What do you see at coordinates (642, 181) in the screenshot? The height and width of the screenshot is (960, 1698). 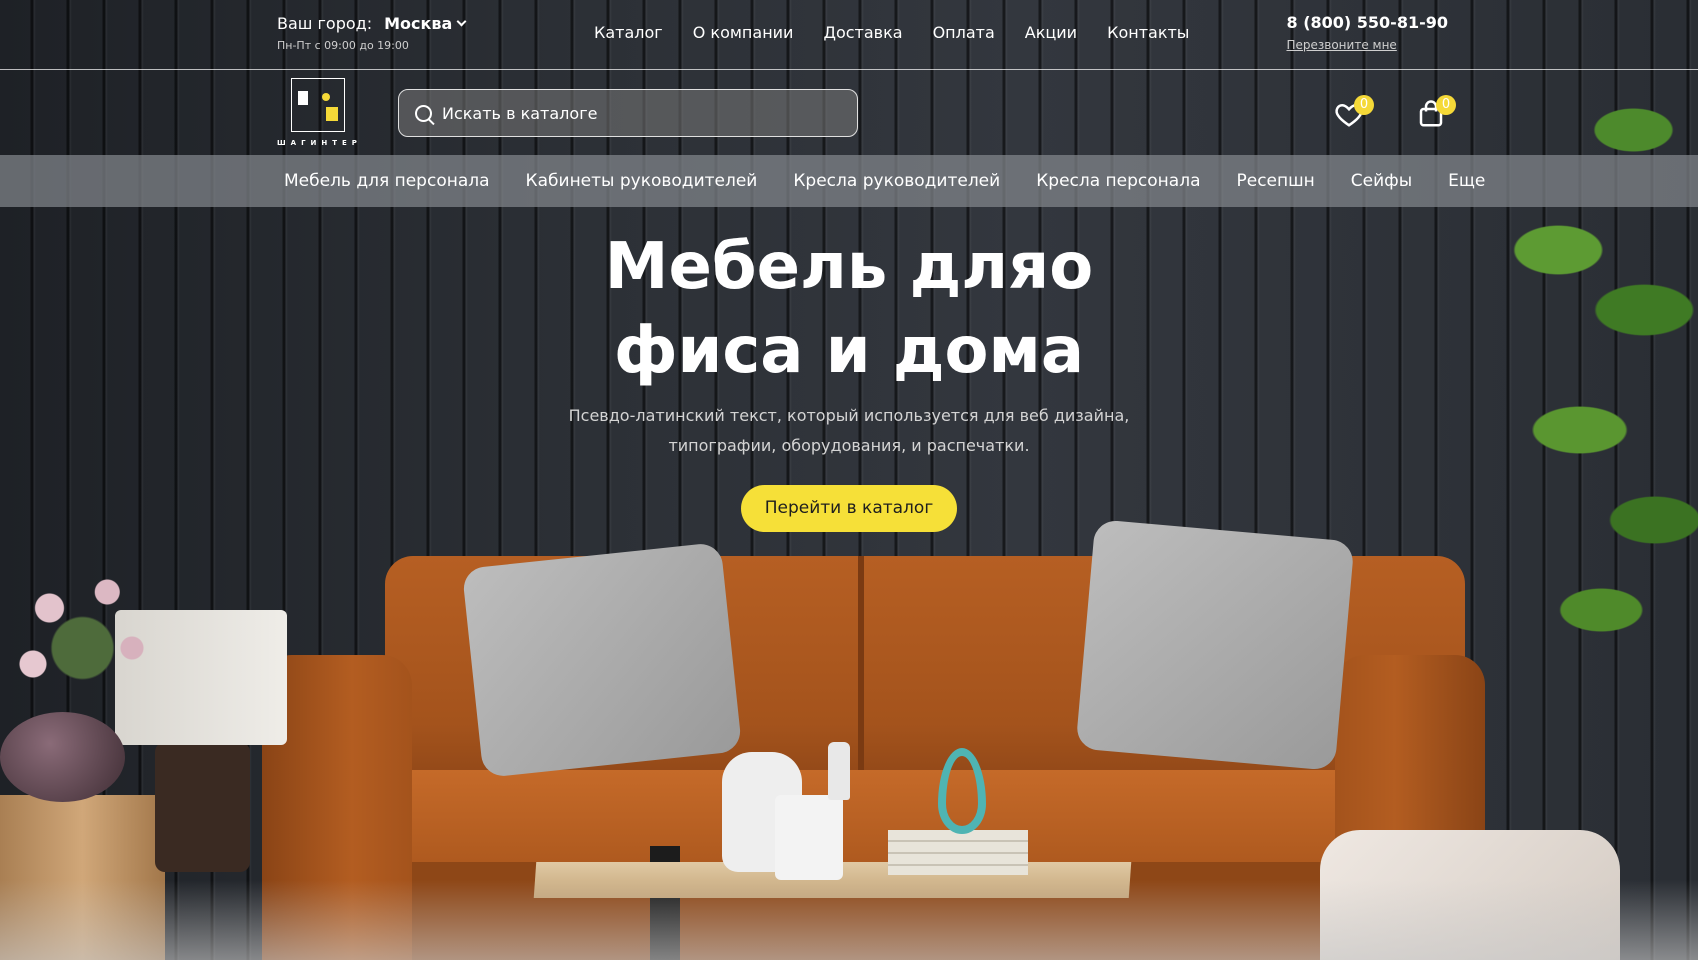 I see `category-executive-offices: Кабинеты руководителей` at bounding box center [642, 181].